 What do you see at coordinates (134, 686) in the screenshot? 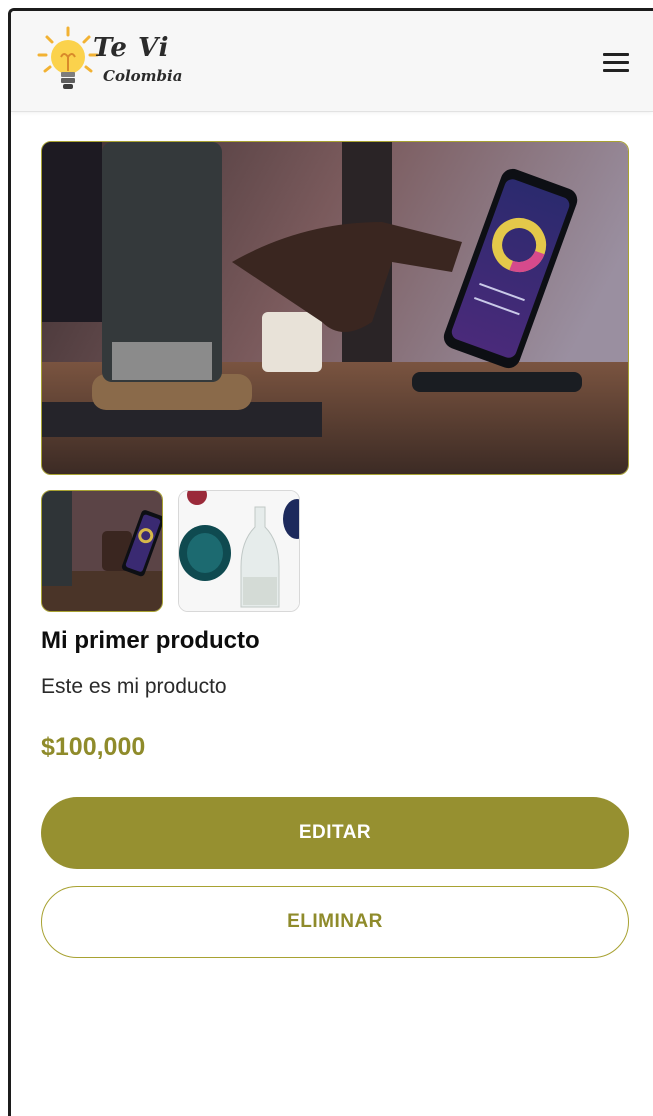
I see `product-description: Este es mi producto` at bounding box center [134, 686].